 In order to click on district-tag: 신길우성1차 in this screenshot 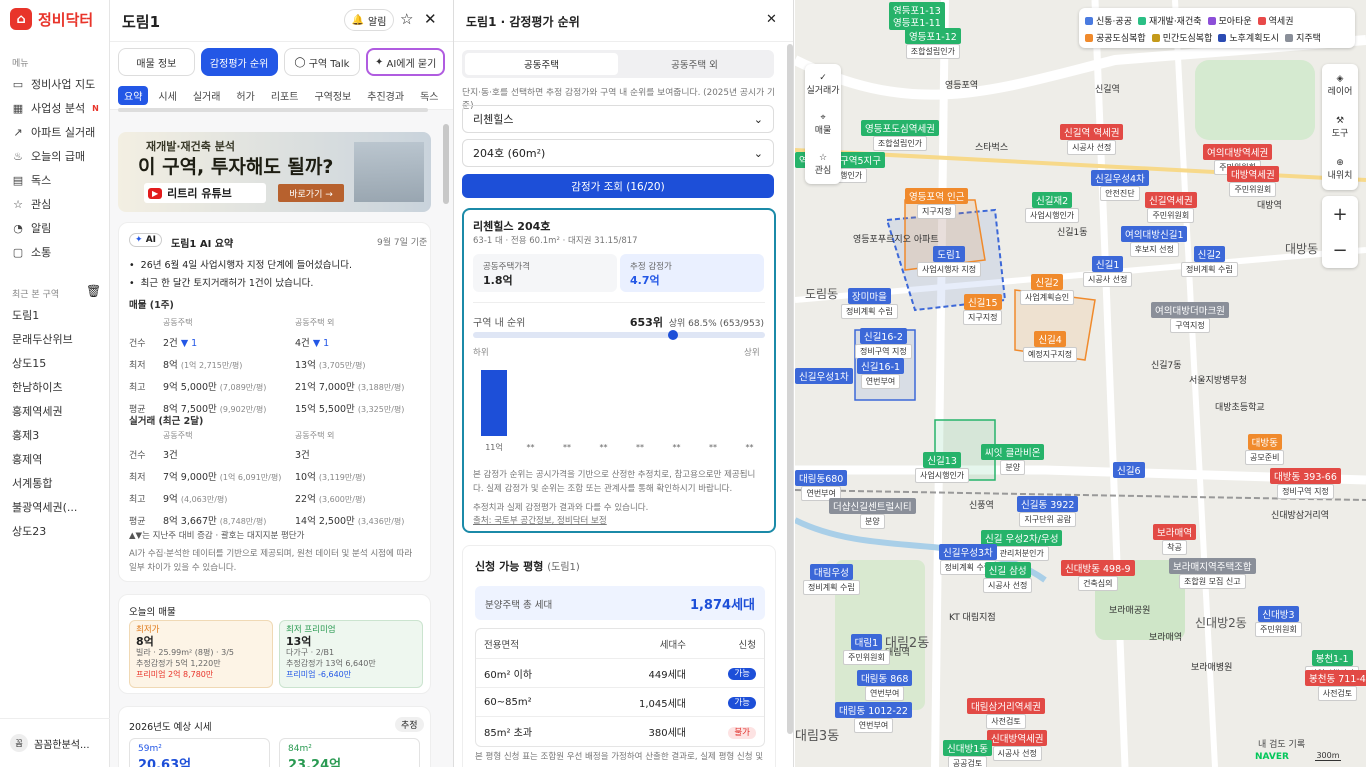, I will do `click(824, 376)`.